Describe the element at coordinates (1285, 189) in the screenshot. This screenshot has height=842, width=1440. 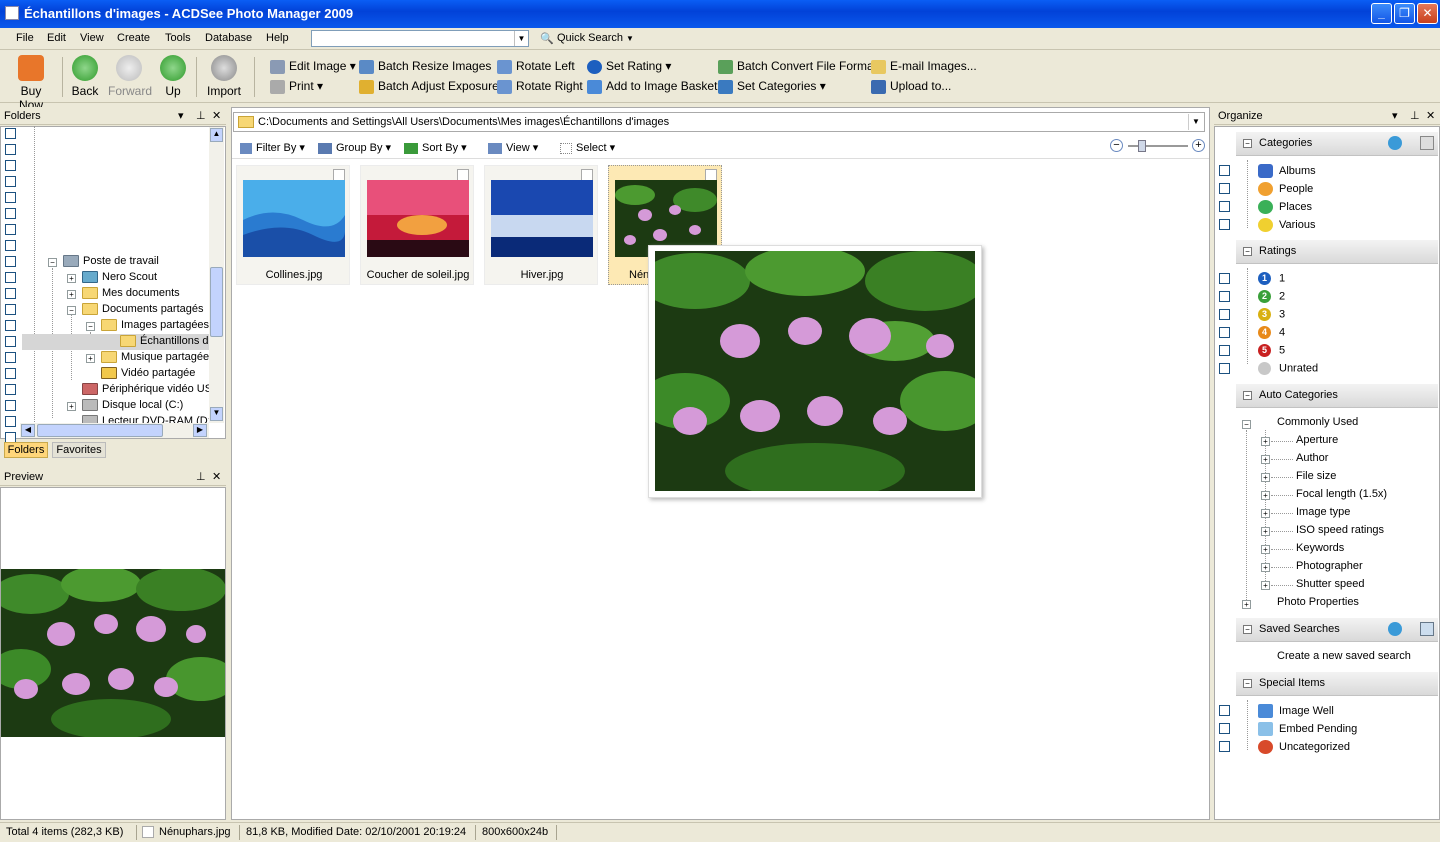
I see `category-people: People` at that location.